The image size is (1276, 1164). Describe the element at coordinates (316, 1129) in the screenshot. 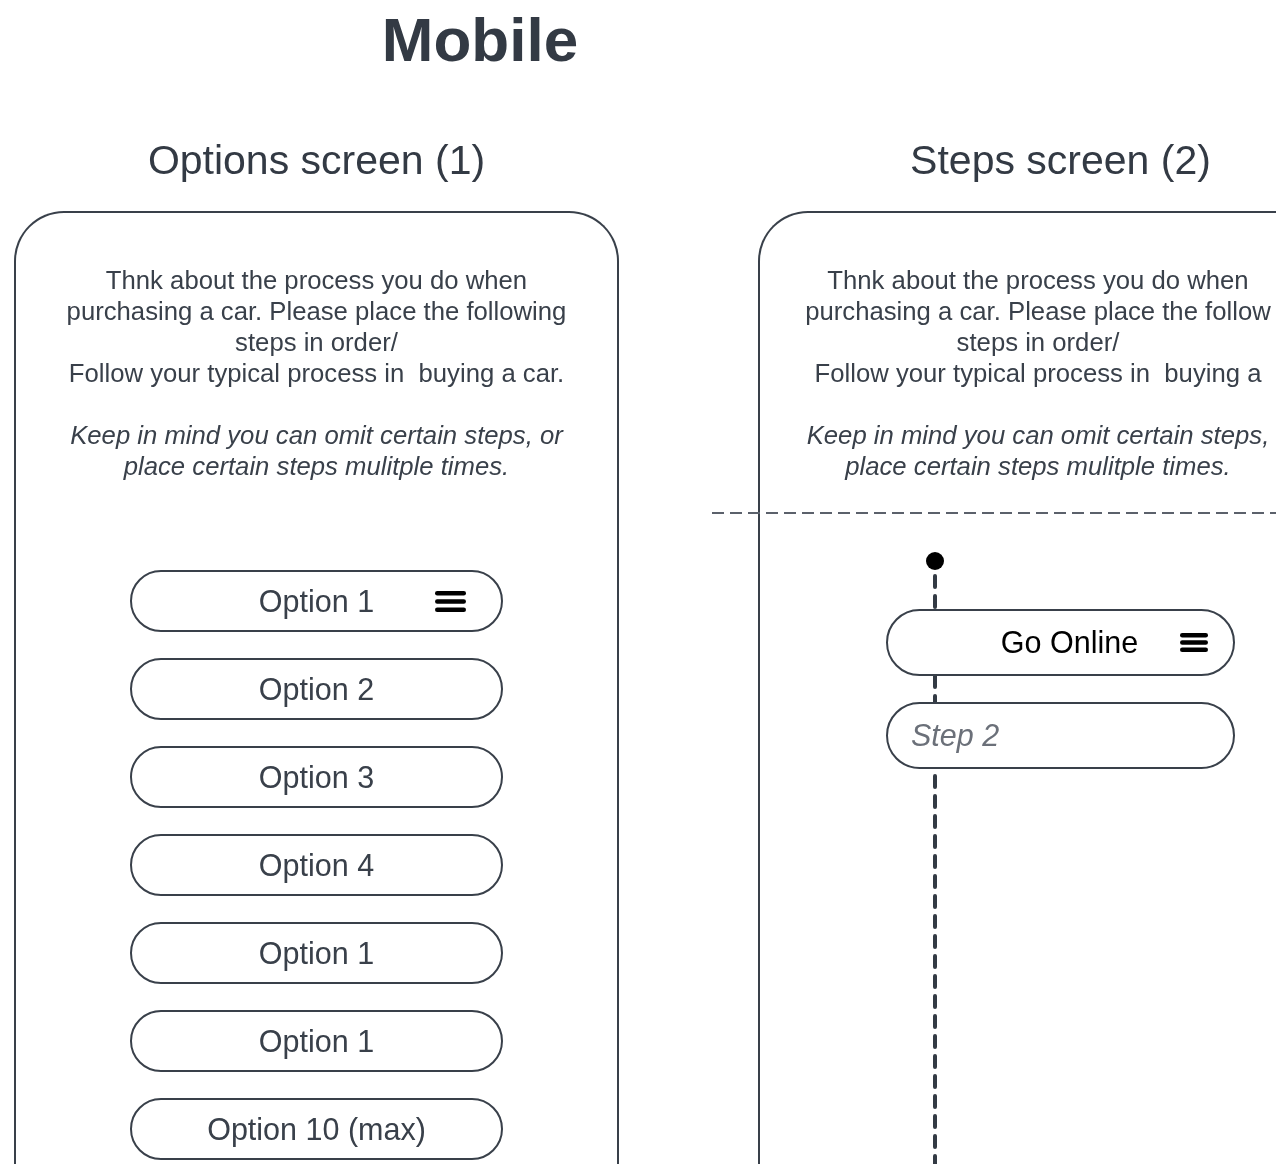

I see `option-chip: Option 10 (max)` at that location.